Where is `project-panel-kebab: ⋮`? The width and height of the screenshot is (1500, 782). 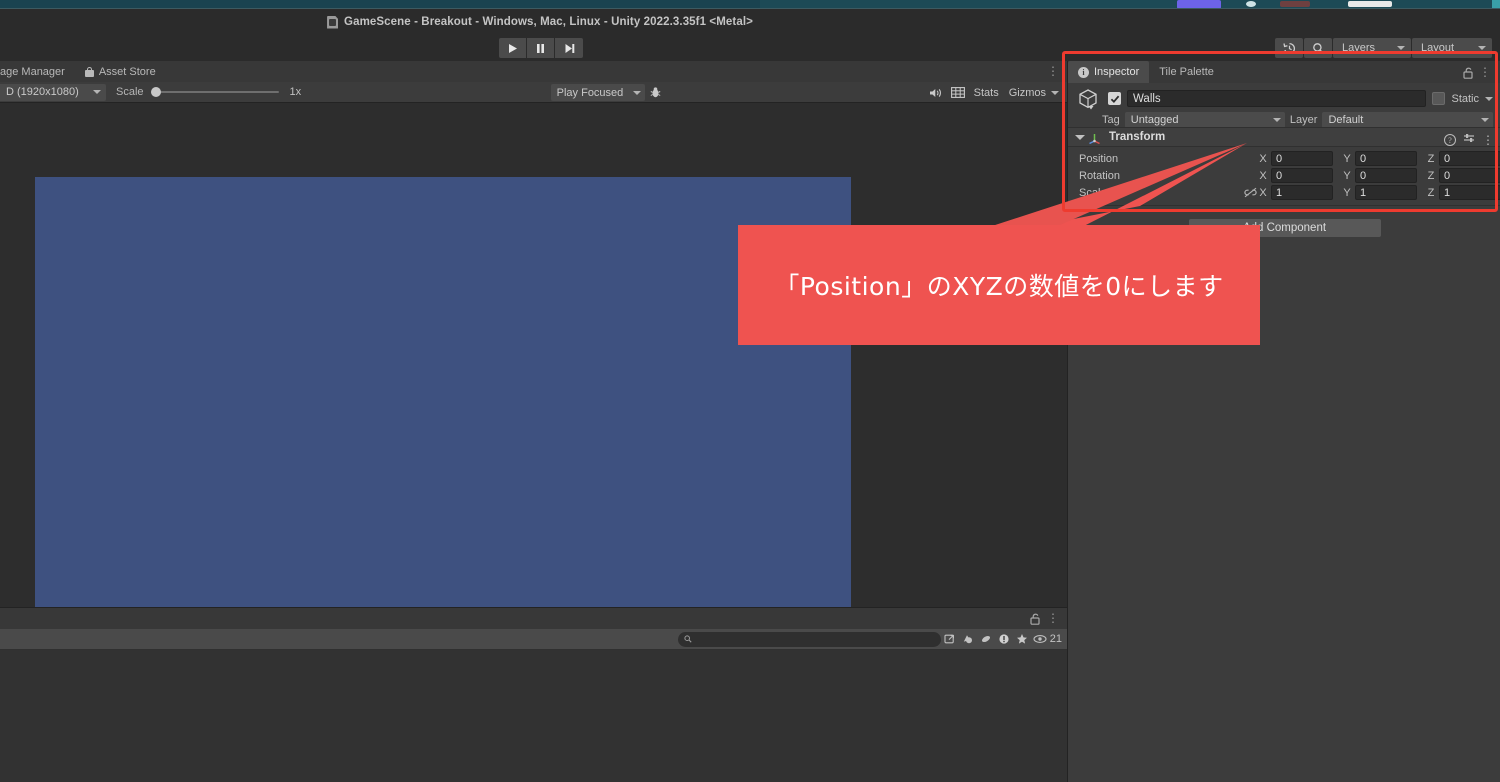 project-panel-kebab: ⋮ is located at coordinates (1053, 618).